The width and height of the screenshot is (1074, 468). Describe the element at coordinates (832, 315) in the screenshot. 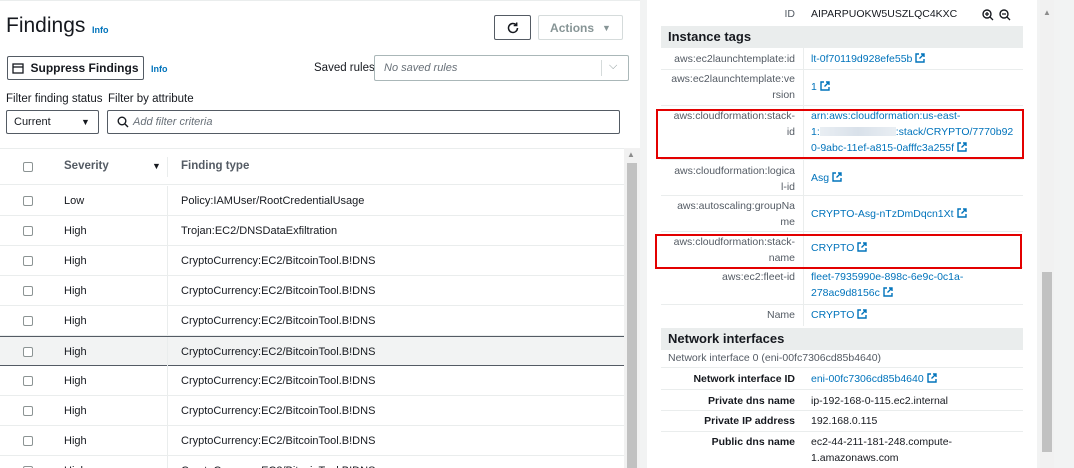

I see `name-tag-link: CRYPTO` at that location.